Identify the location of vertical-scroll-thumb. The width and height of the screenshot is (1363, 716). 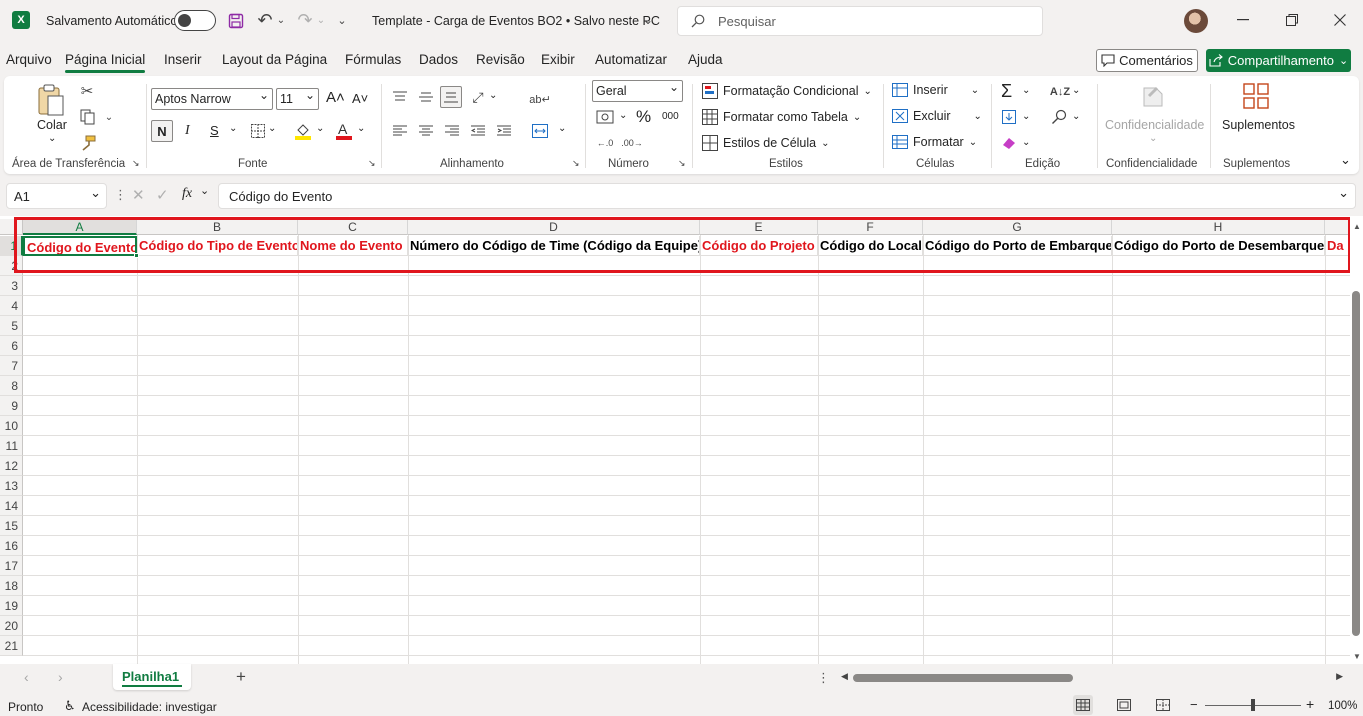
(1356, 463).